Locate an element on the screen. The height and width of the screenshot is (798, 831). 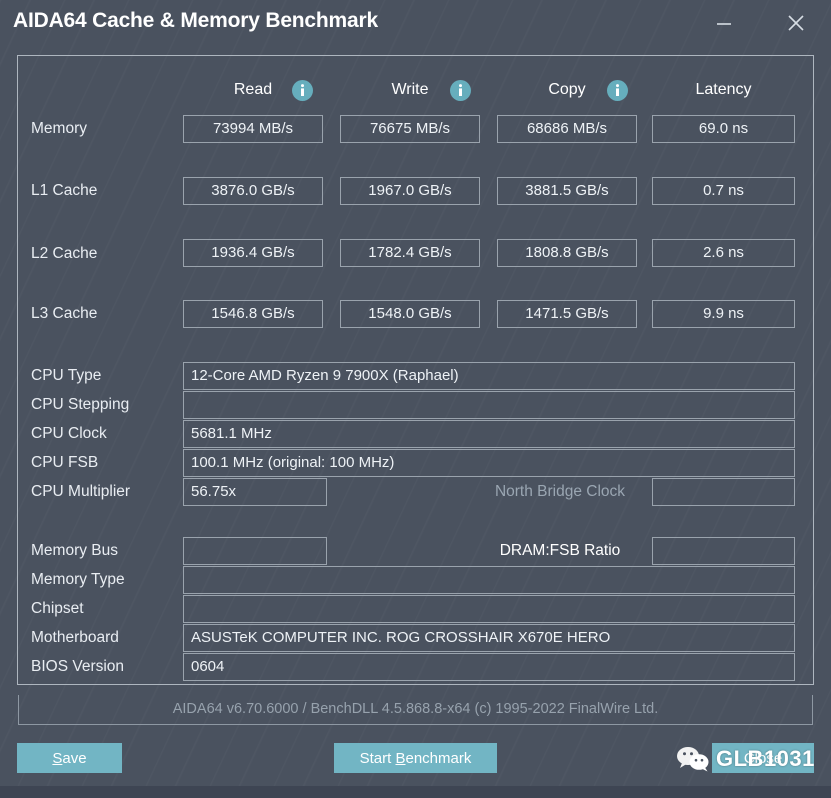
l1-latency-value: 0.7 ns is located at coordinates (723, 191).